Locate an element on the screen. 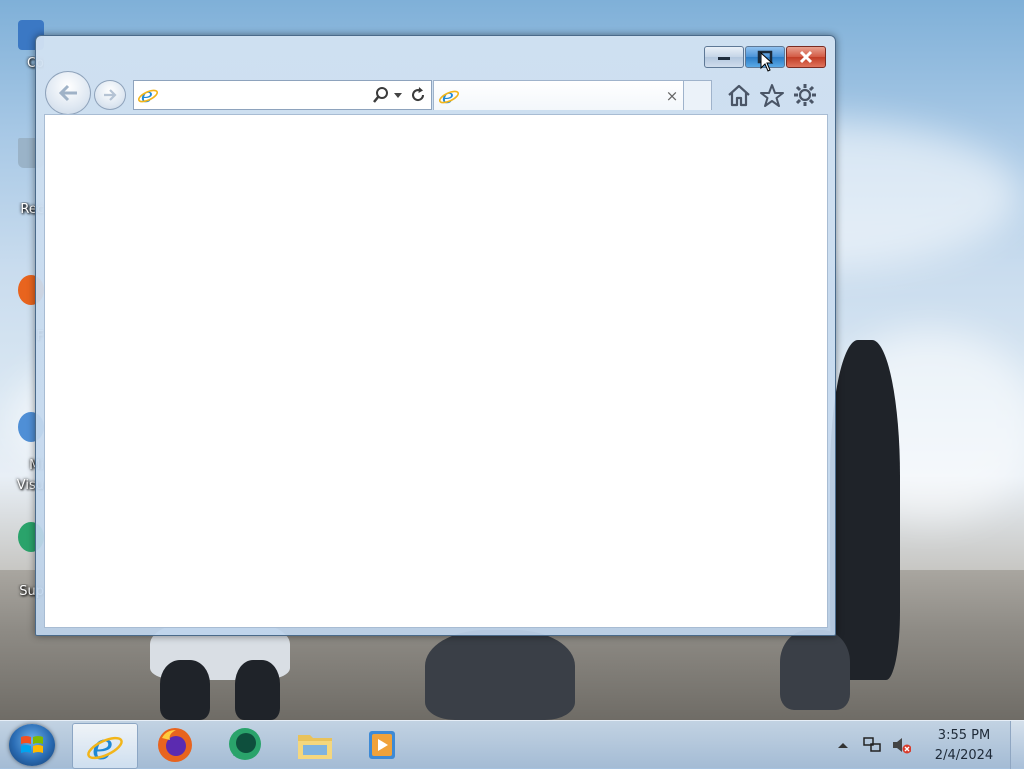 The image size is (1024, 769). forward-button is located at coordinates (110, 95).